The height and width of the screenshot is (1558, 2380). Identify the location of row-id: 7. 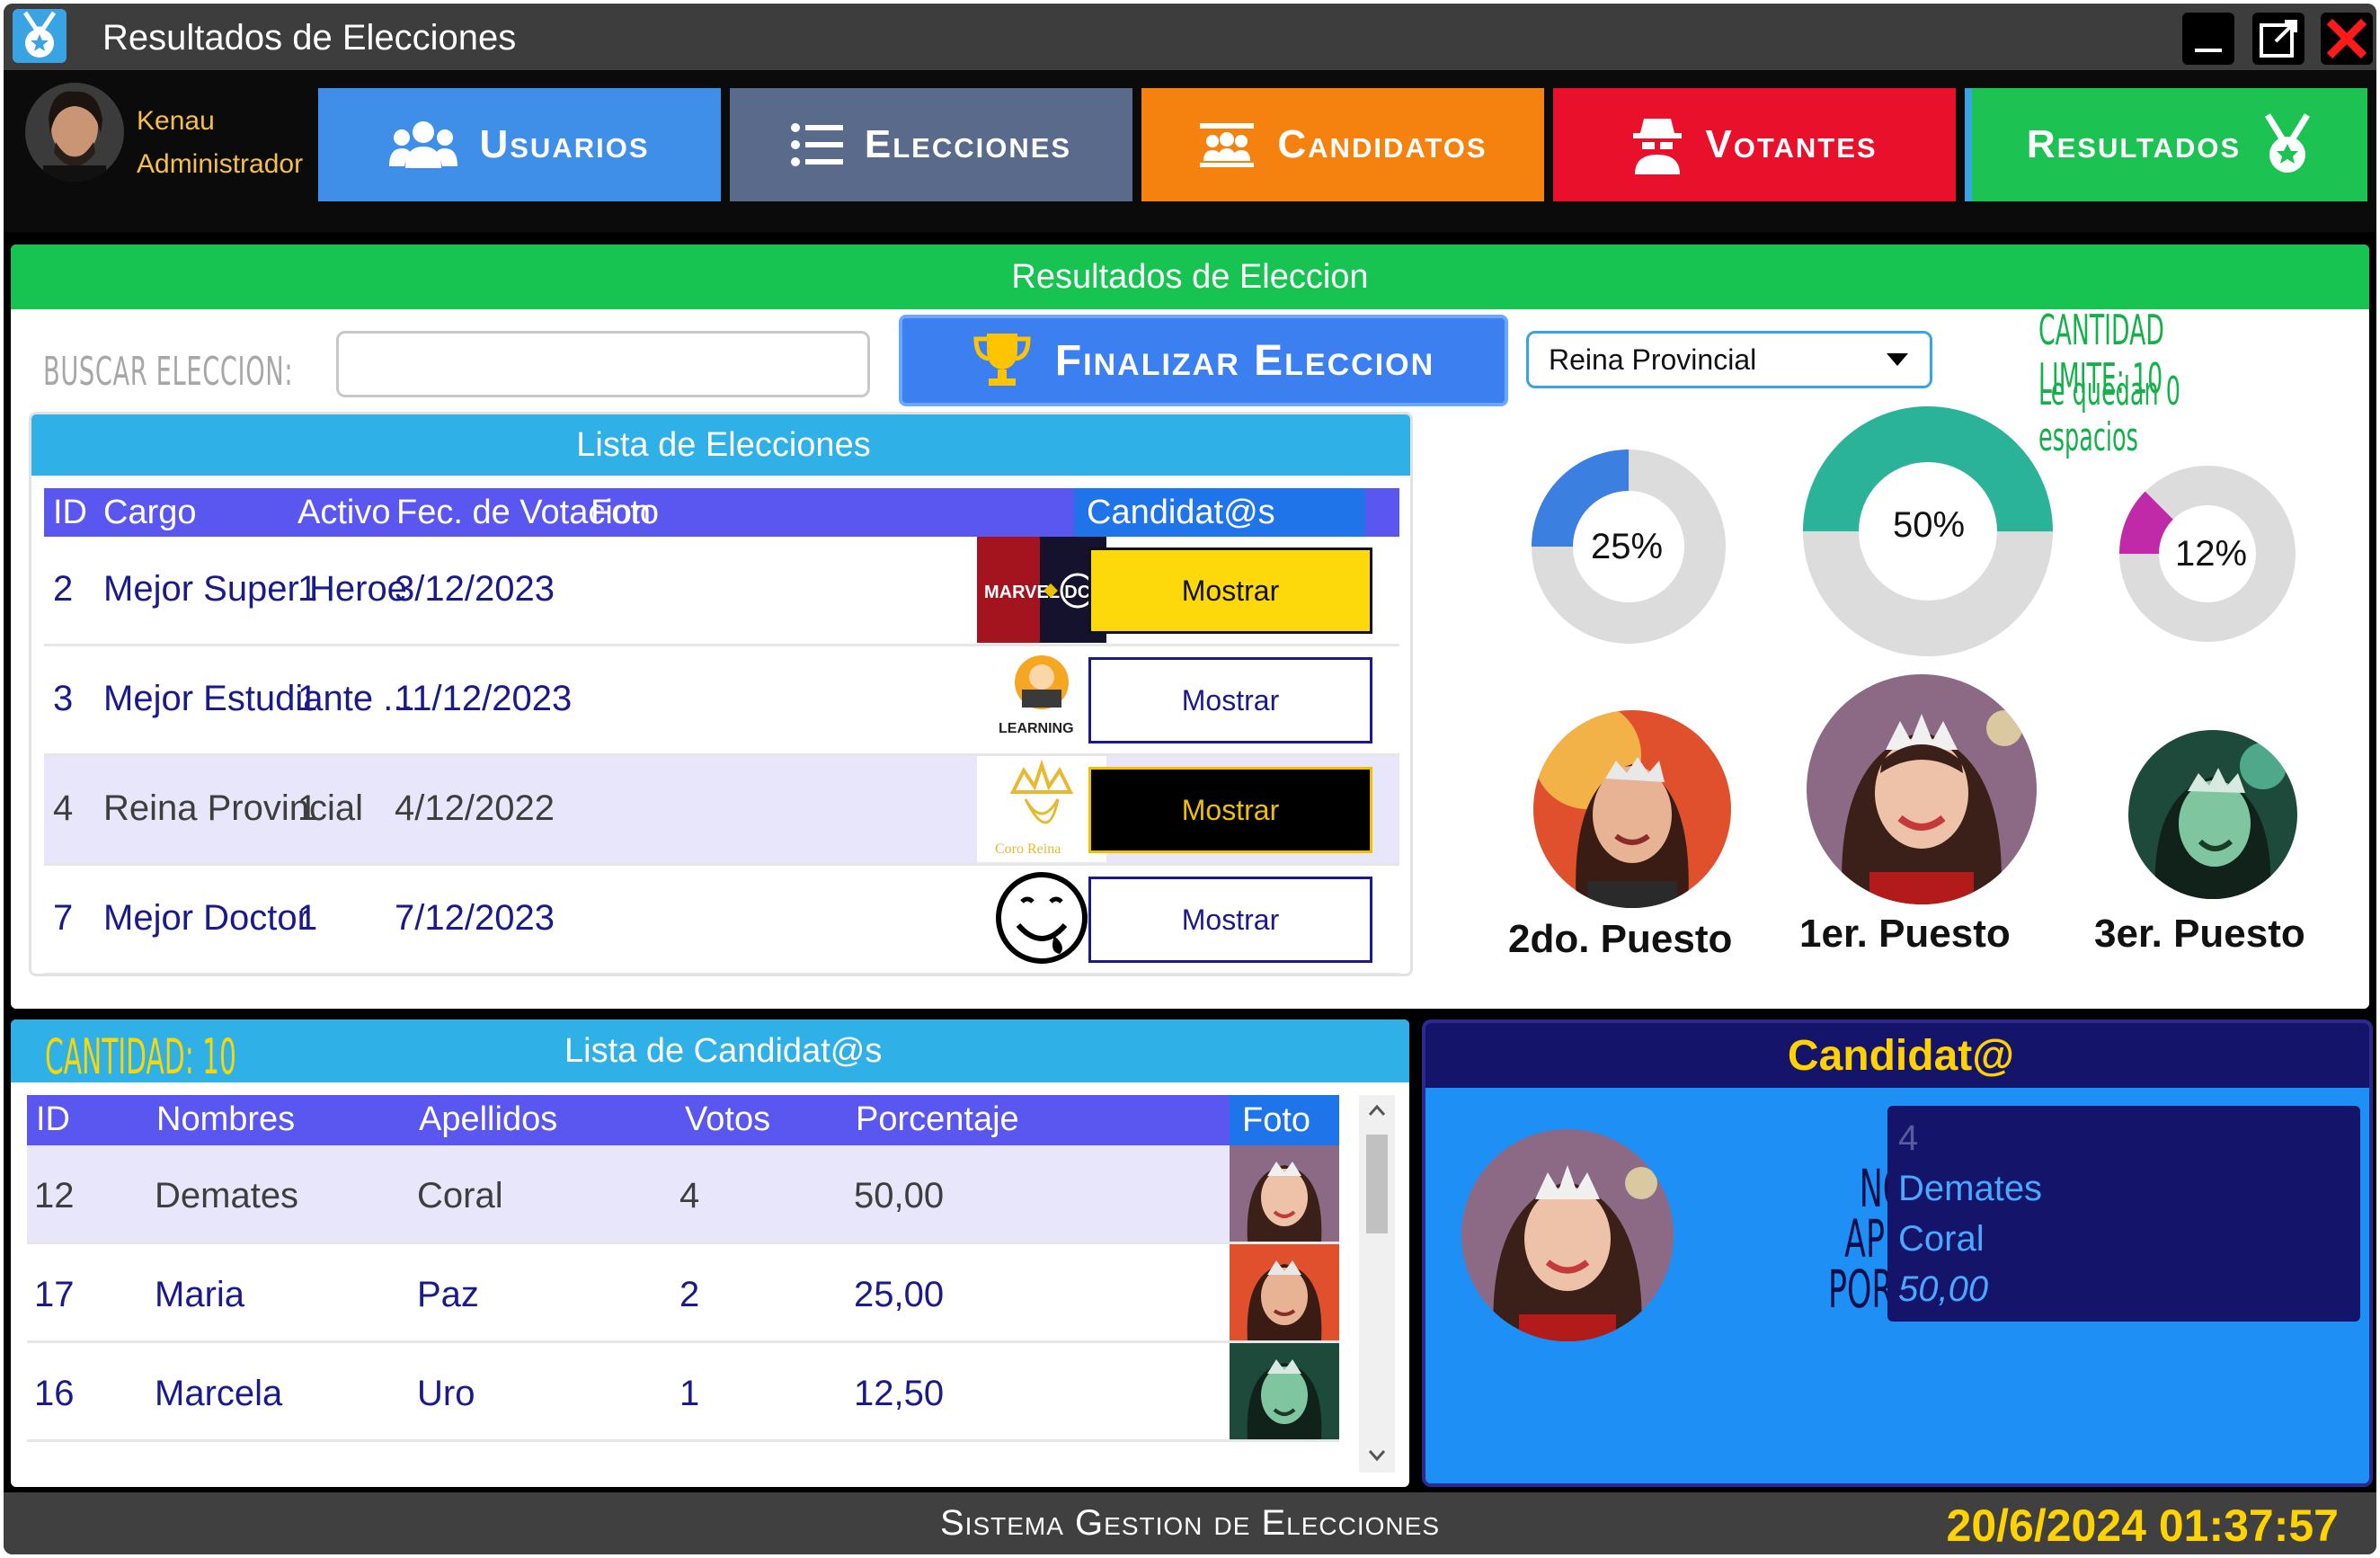
(63, 918).